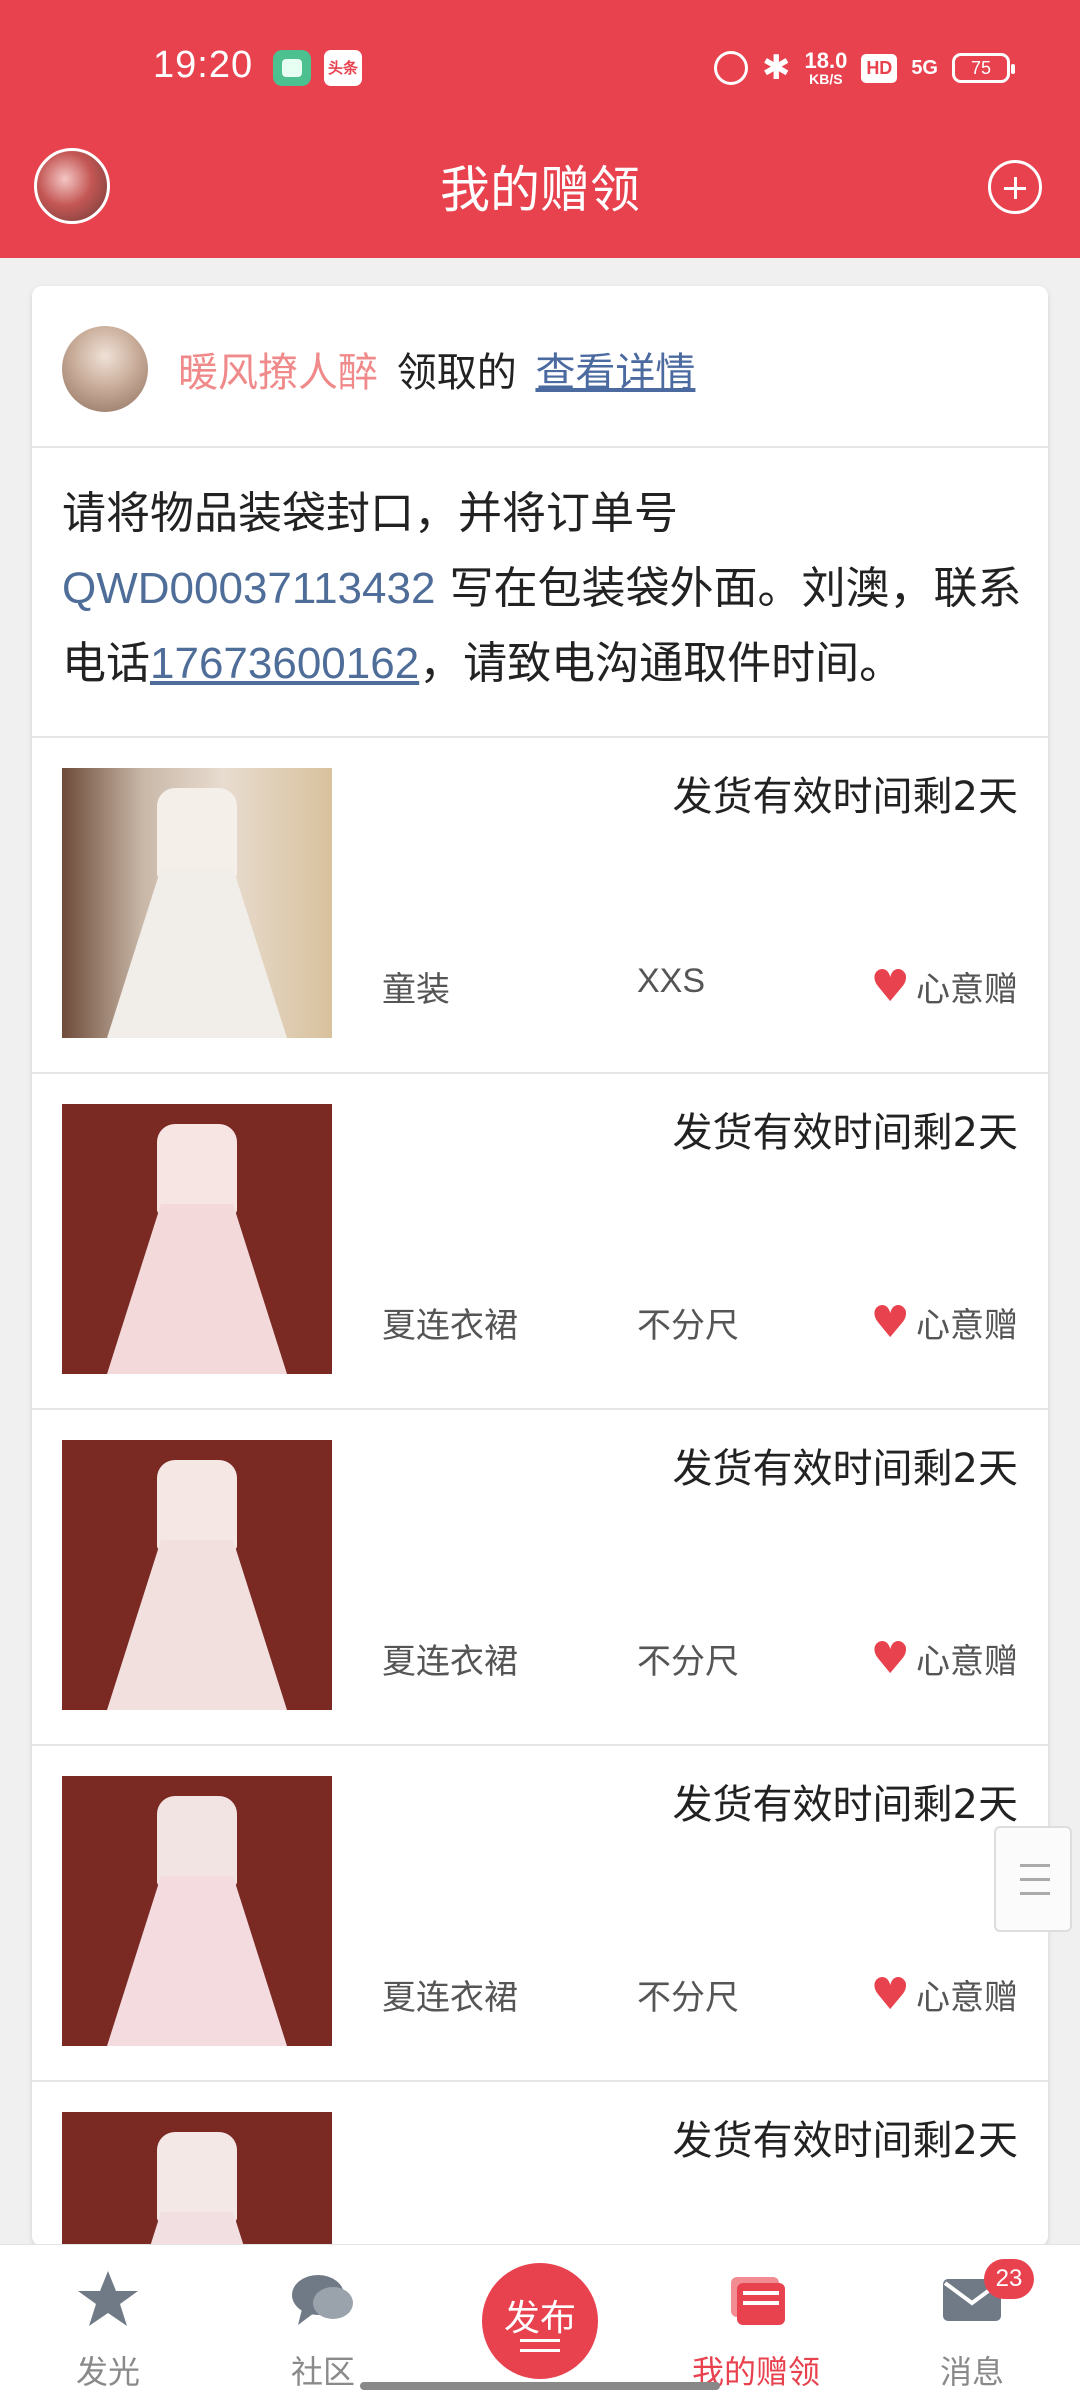 This screenshot has width=1080, height=2400. What do you see at coordinates (924, 67) in the screenshot?
I see `signal-icon: 5G` at bounding box center [924, 67].